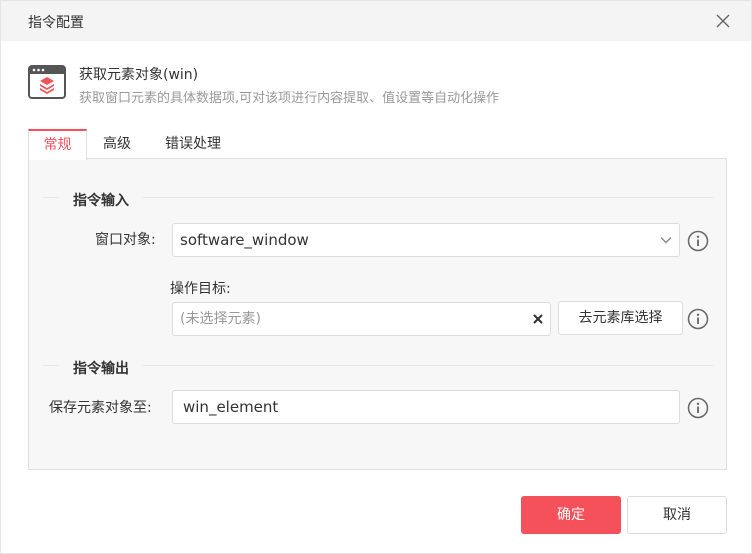 The width and height of the screenshot is (752, 554). Describe the element at coordinates (100, 408) in the screenshot. I see `save-to-label: 保存元素对象至:` at that location.